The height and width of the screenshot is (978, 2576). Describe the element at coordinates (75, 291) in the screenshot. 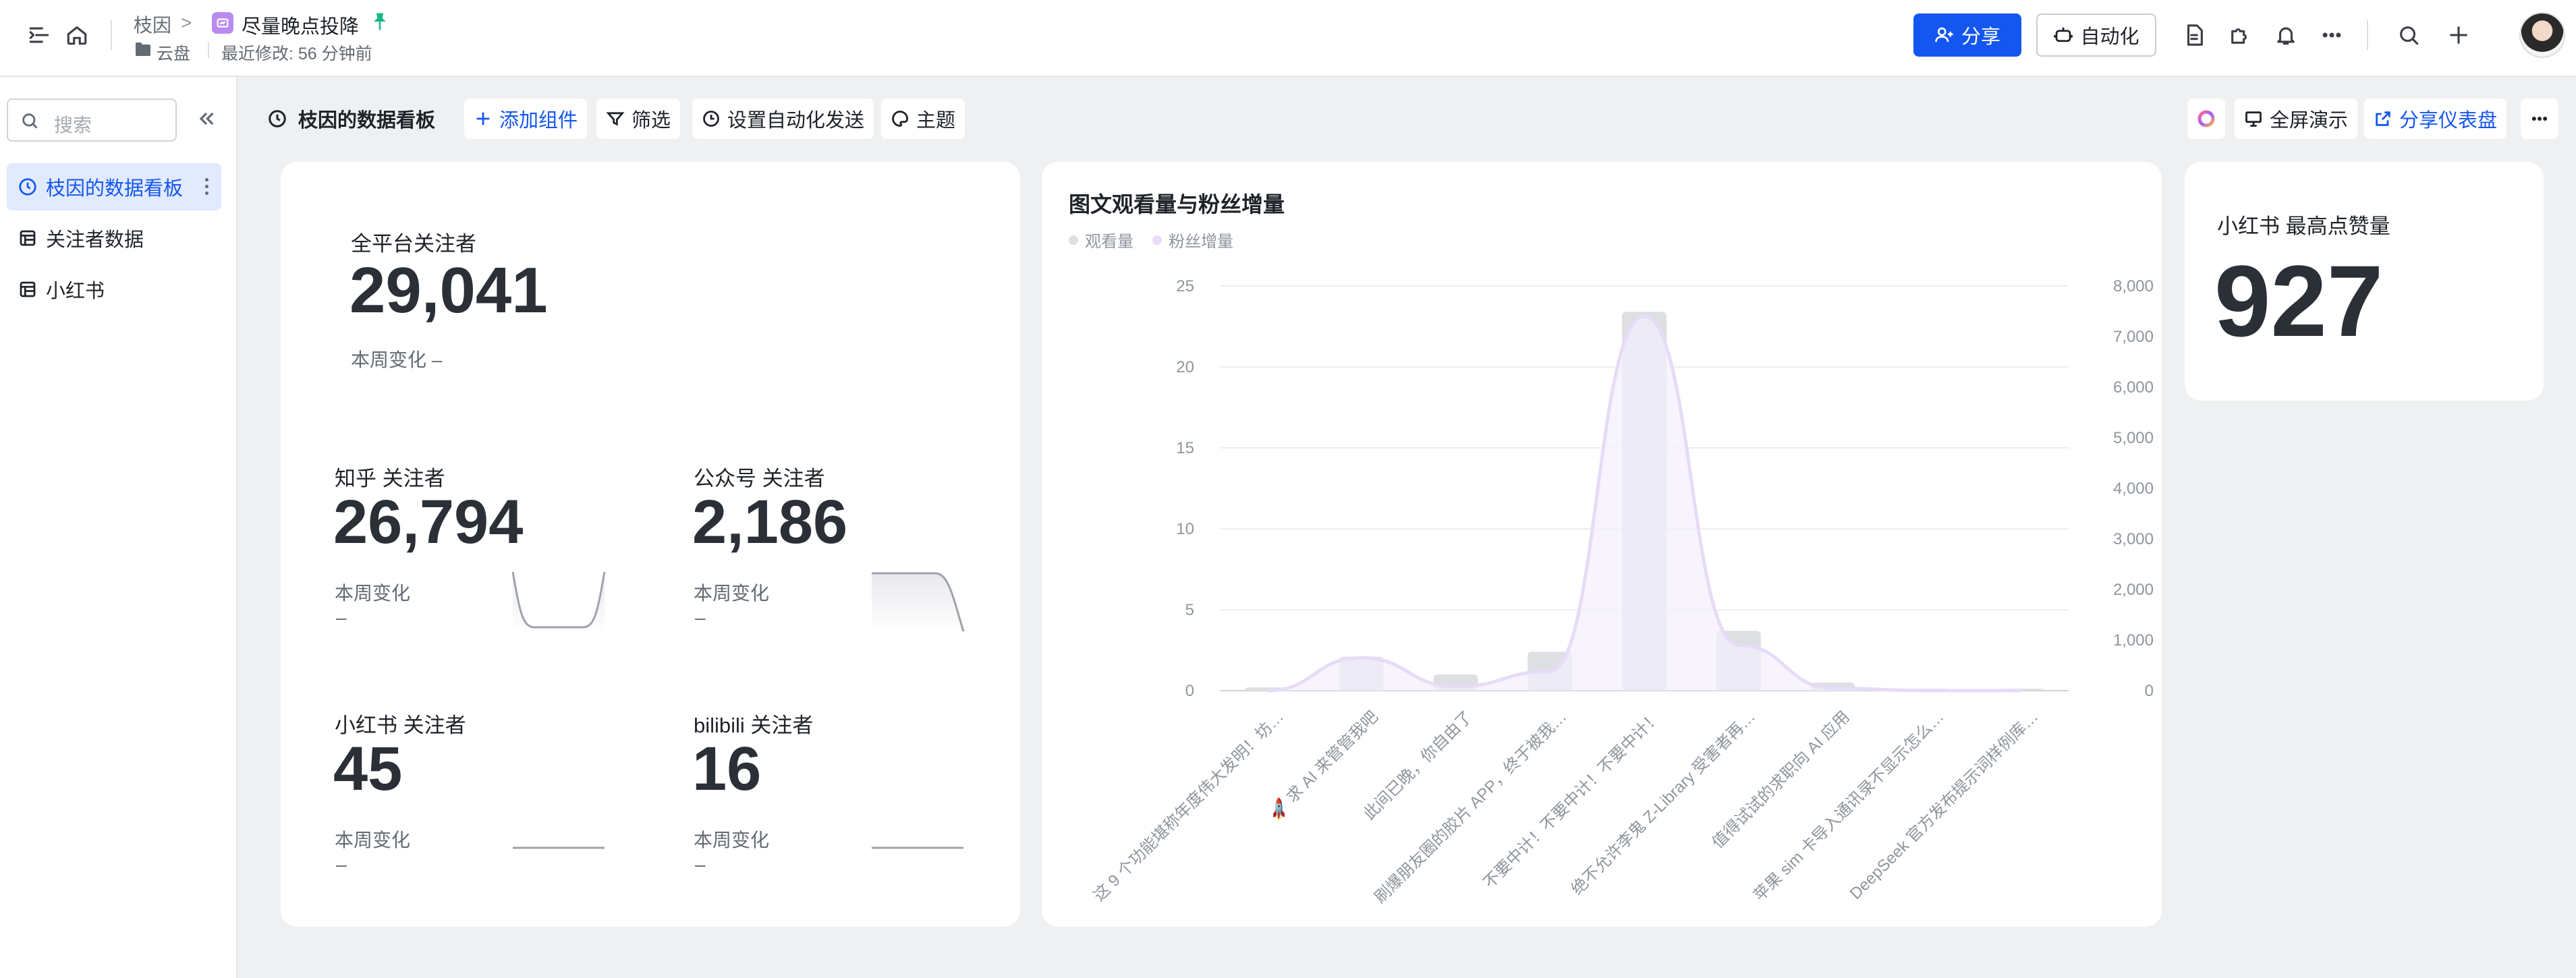

I see `sidebar-item-label: 小红书` at that location.